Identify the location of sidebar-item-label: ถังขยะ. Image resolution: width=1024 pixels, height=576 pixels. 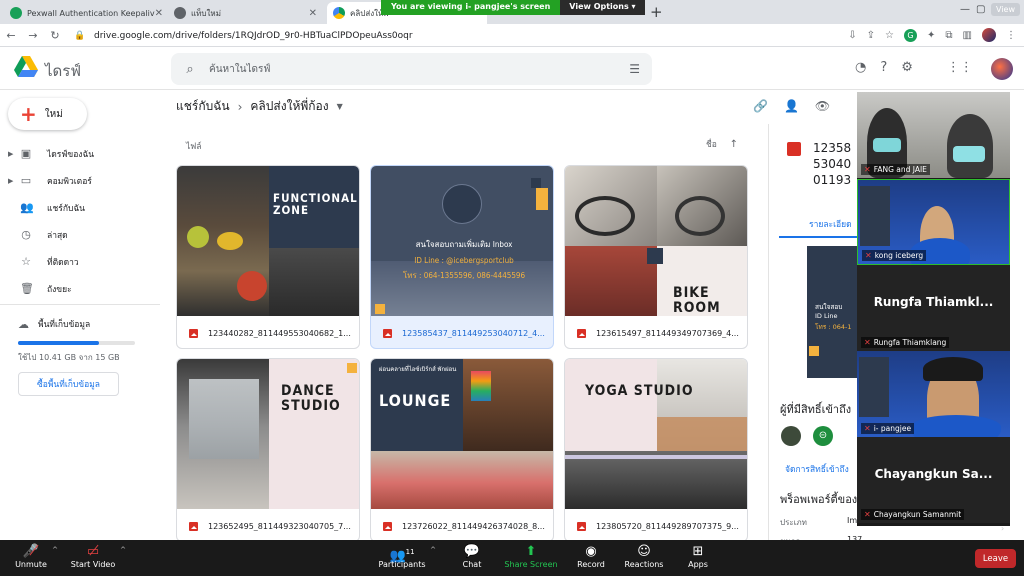
(59, 289).